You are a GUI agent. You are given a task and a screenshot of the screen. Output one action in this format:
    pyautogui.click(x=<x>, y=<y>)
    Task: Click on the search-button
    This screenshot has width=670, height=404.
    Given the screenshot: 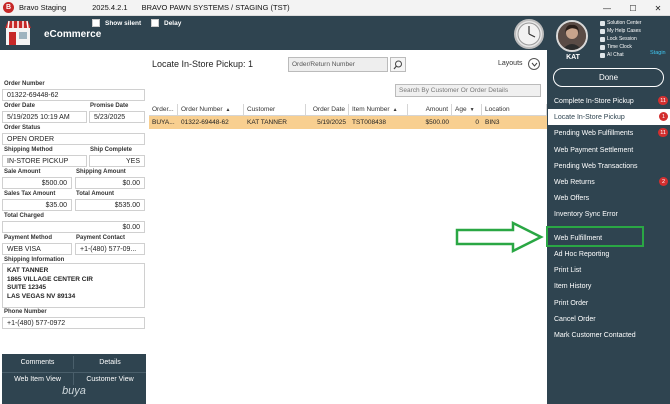 What is the action you would take?
    pyautogui.click(x=398, y=64)
    